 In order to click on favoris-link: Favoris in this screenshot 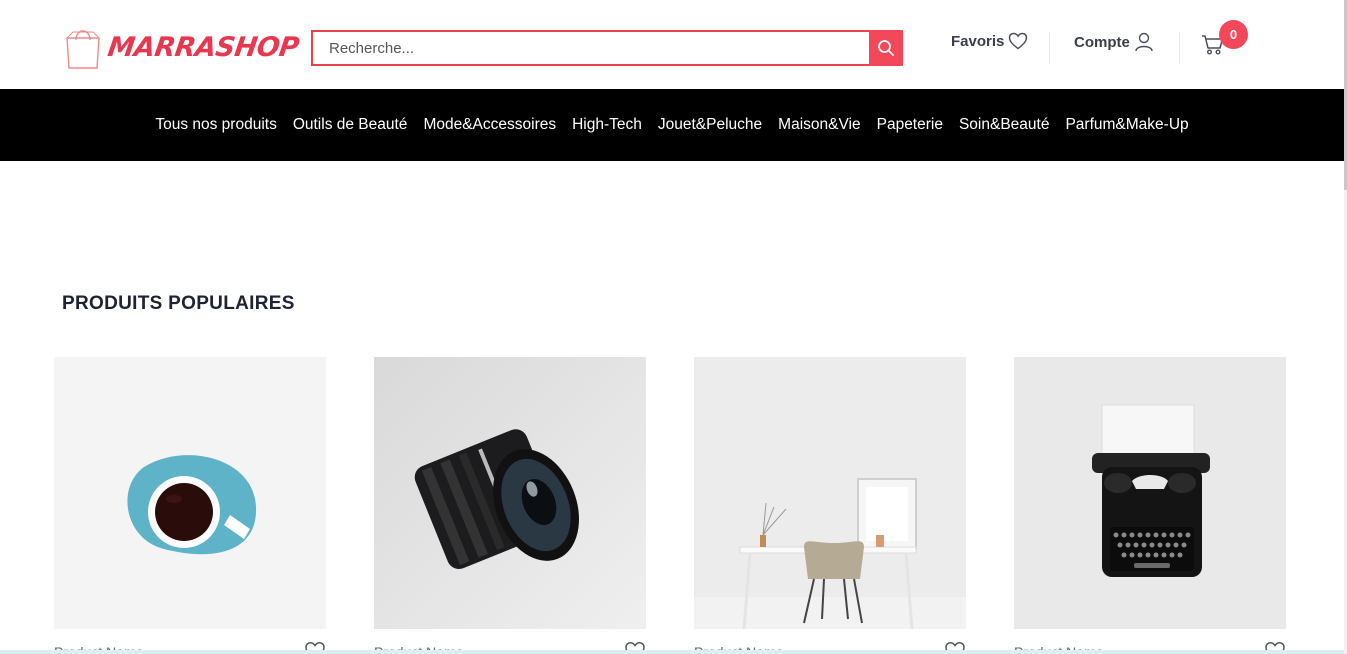, I will do `click(989, 41)`.